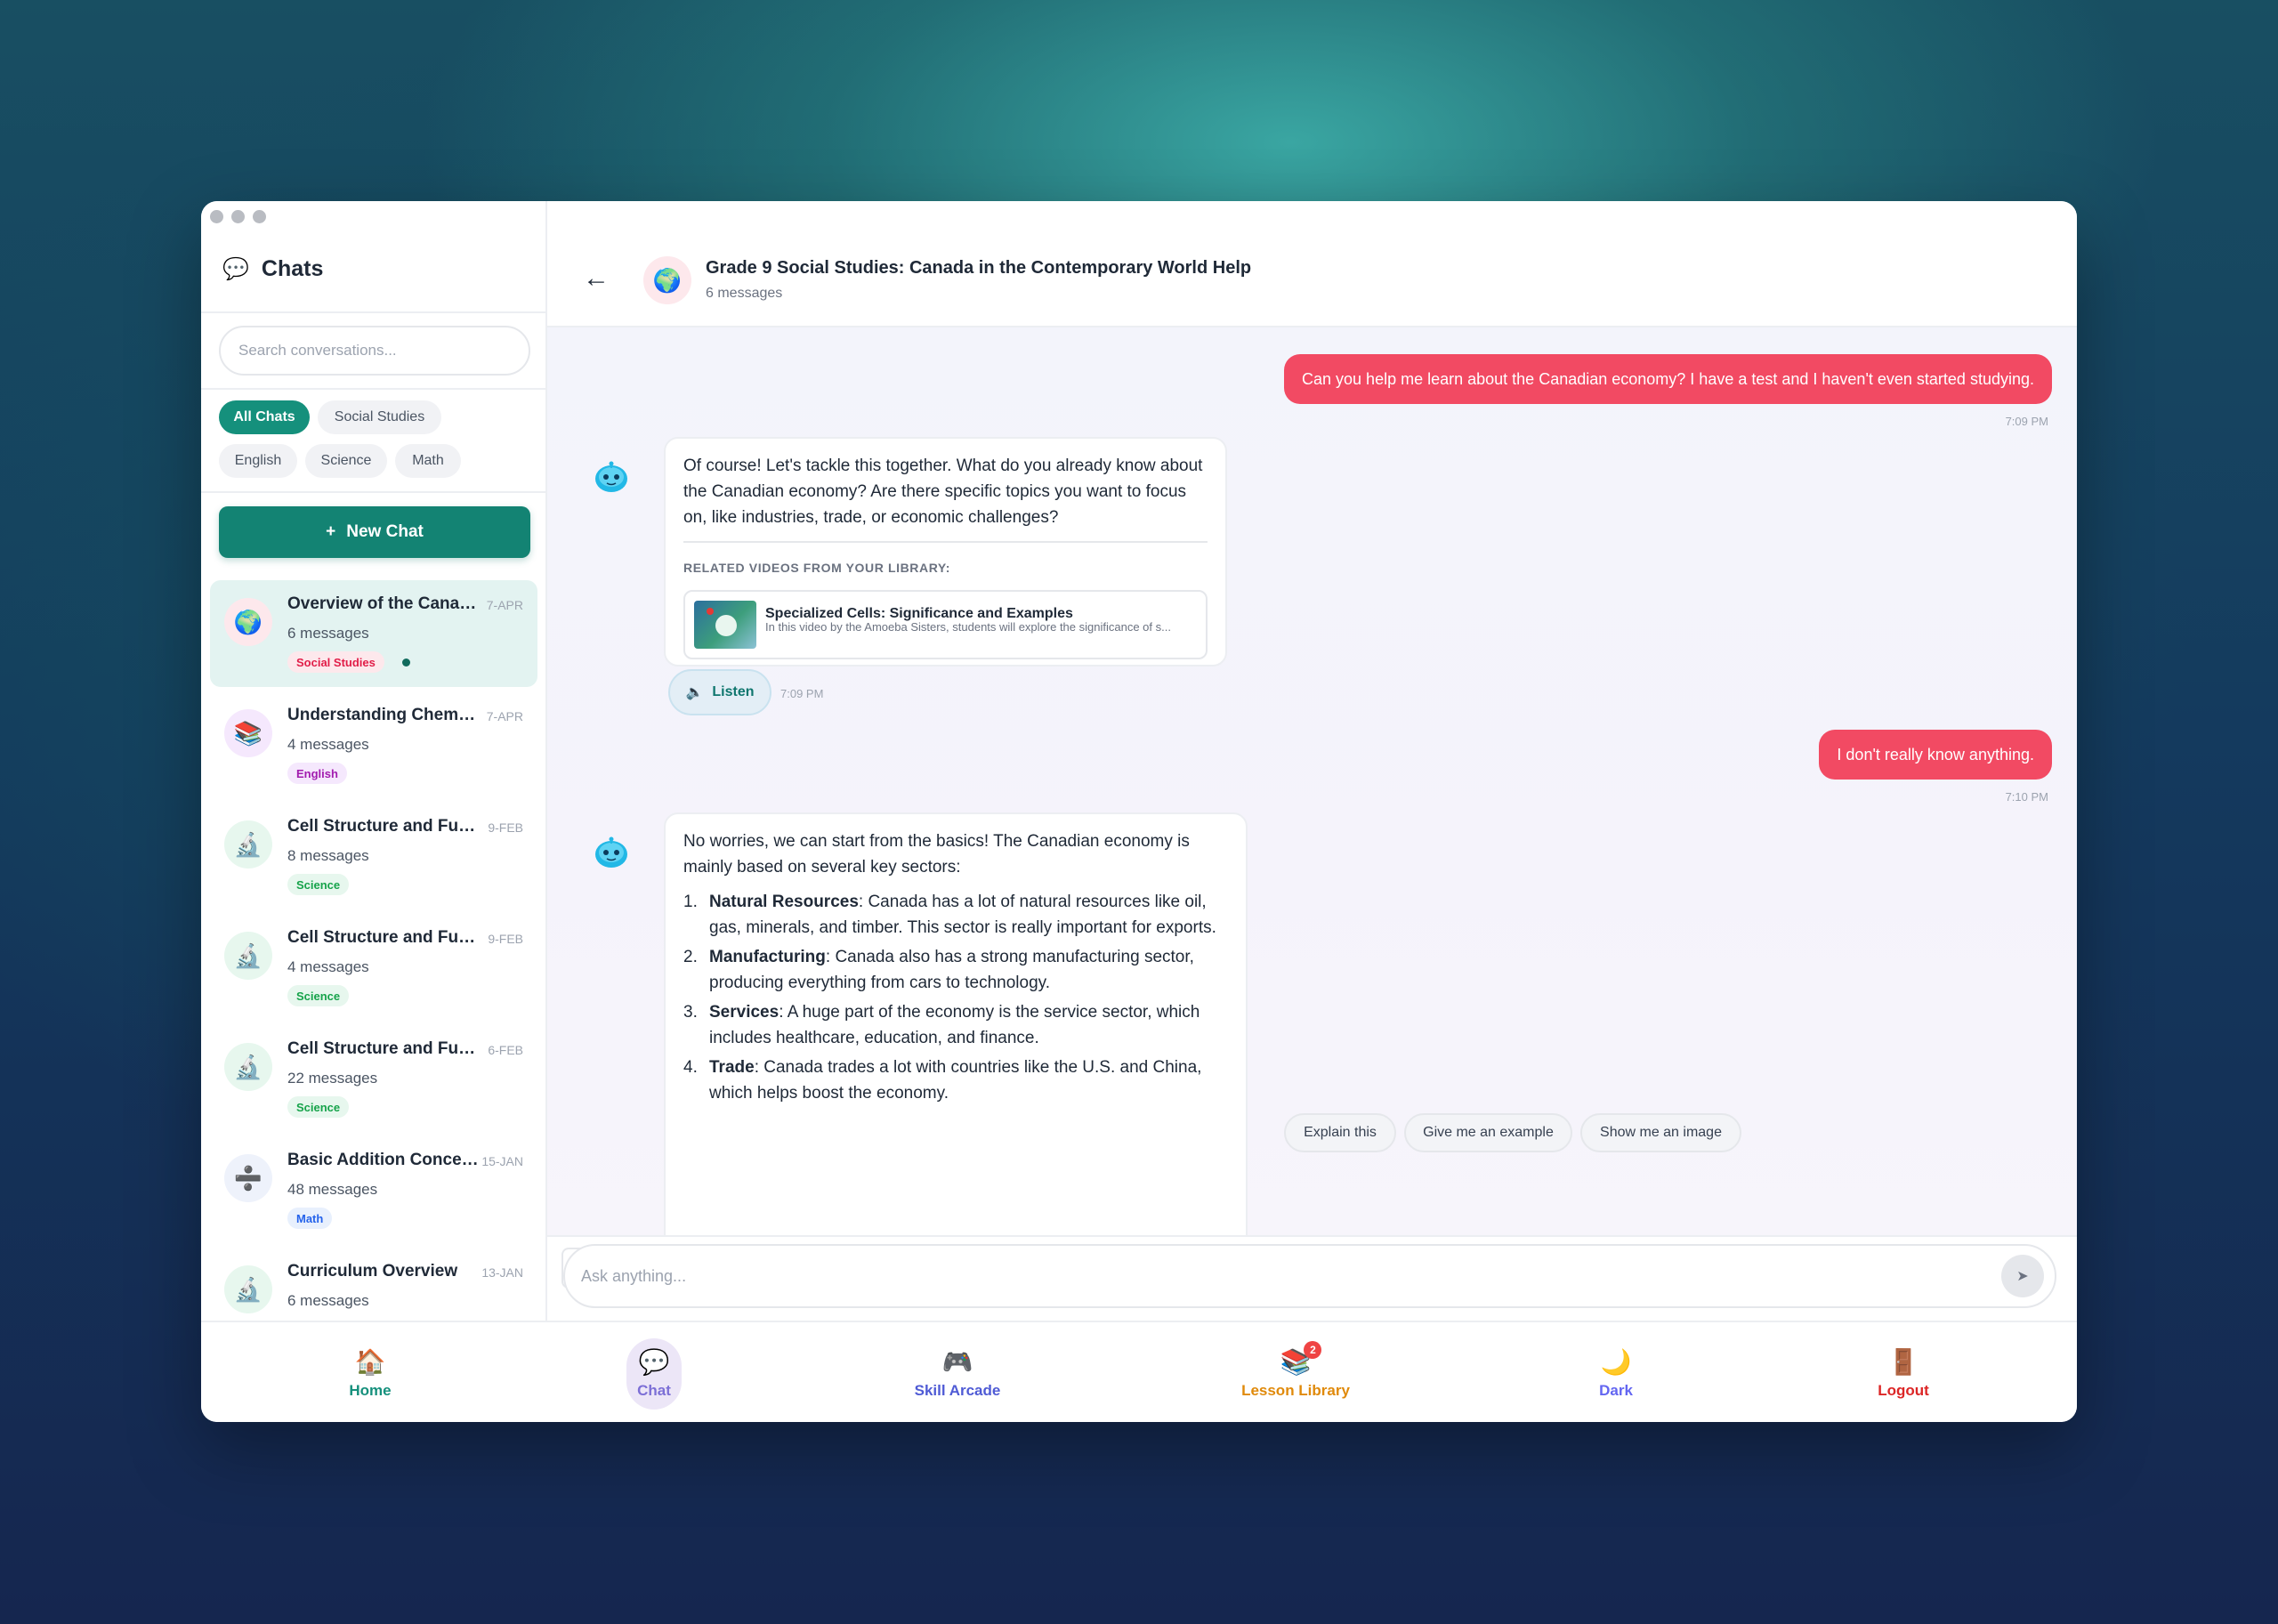 Image resolution: width=2278 pixels, height=1624 pixels. I want to click on new-chat-label: New Chat, so click(385, 532).